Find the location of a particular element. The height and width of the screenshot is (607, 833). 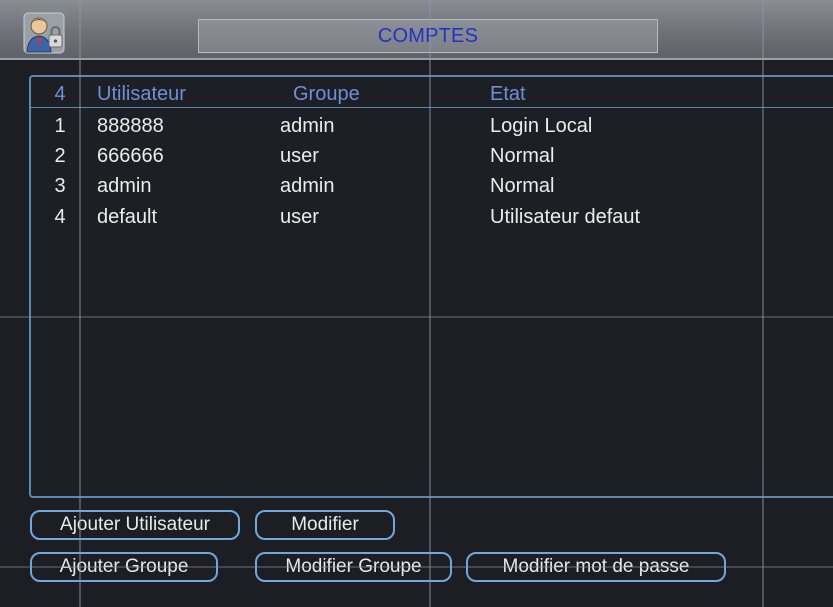

title-bar: COMPTES is located at coordinates (416, 30).